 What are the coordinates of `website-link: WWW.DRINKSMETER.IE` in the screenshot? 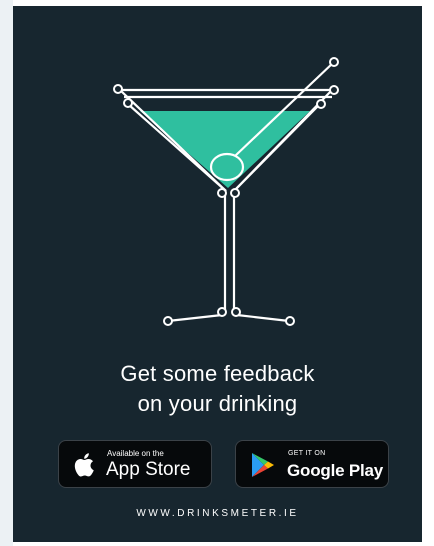 It's located at (217, 514).